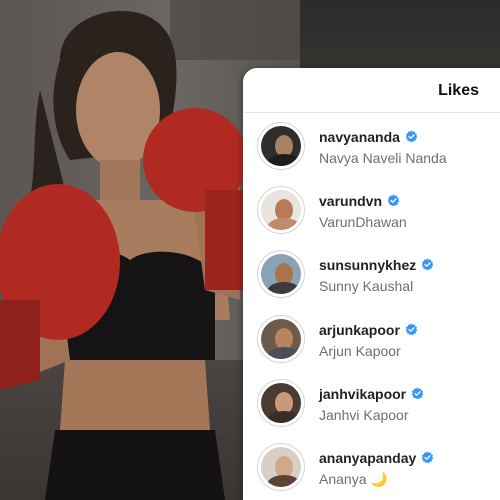 This screenshot has height=500, width=500. What do you see at coordinates (377, 146) in the screenshot?
I see `like-row-navyananda: navyananda Navya Naveli Nanda` at bounding box center [377, 146].